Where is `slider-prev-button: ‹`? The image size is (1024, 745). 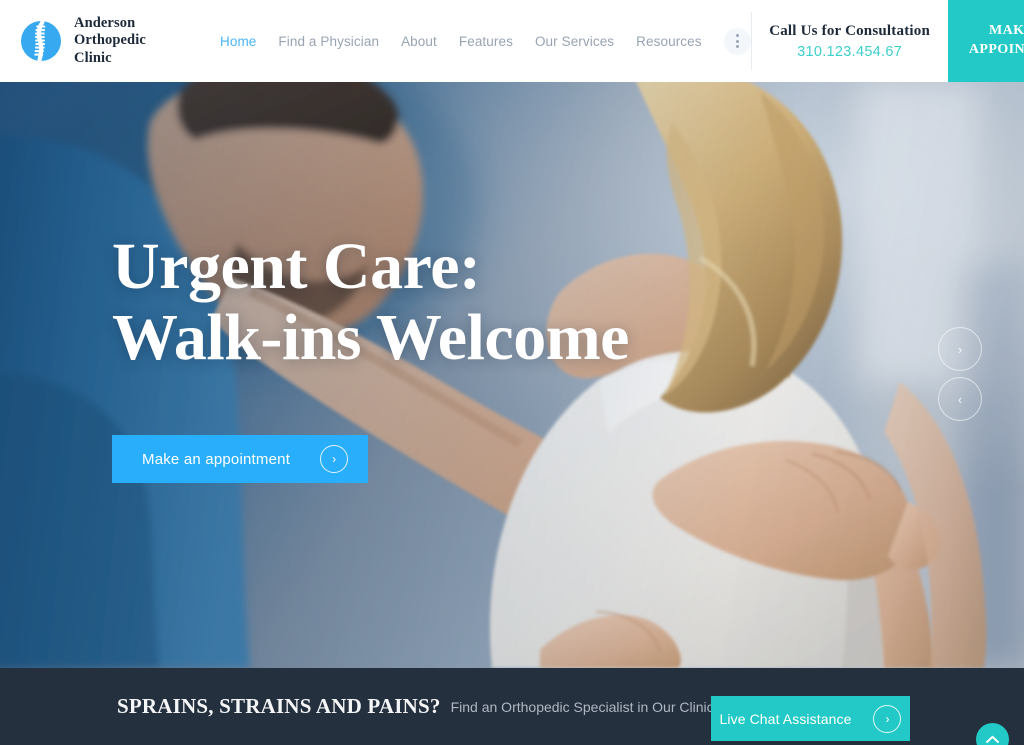 slider-prev-button: ‹ is located at coordinates (960, 399).